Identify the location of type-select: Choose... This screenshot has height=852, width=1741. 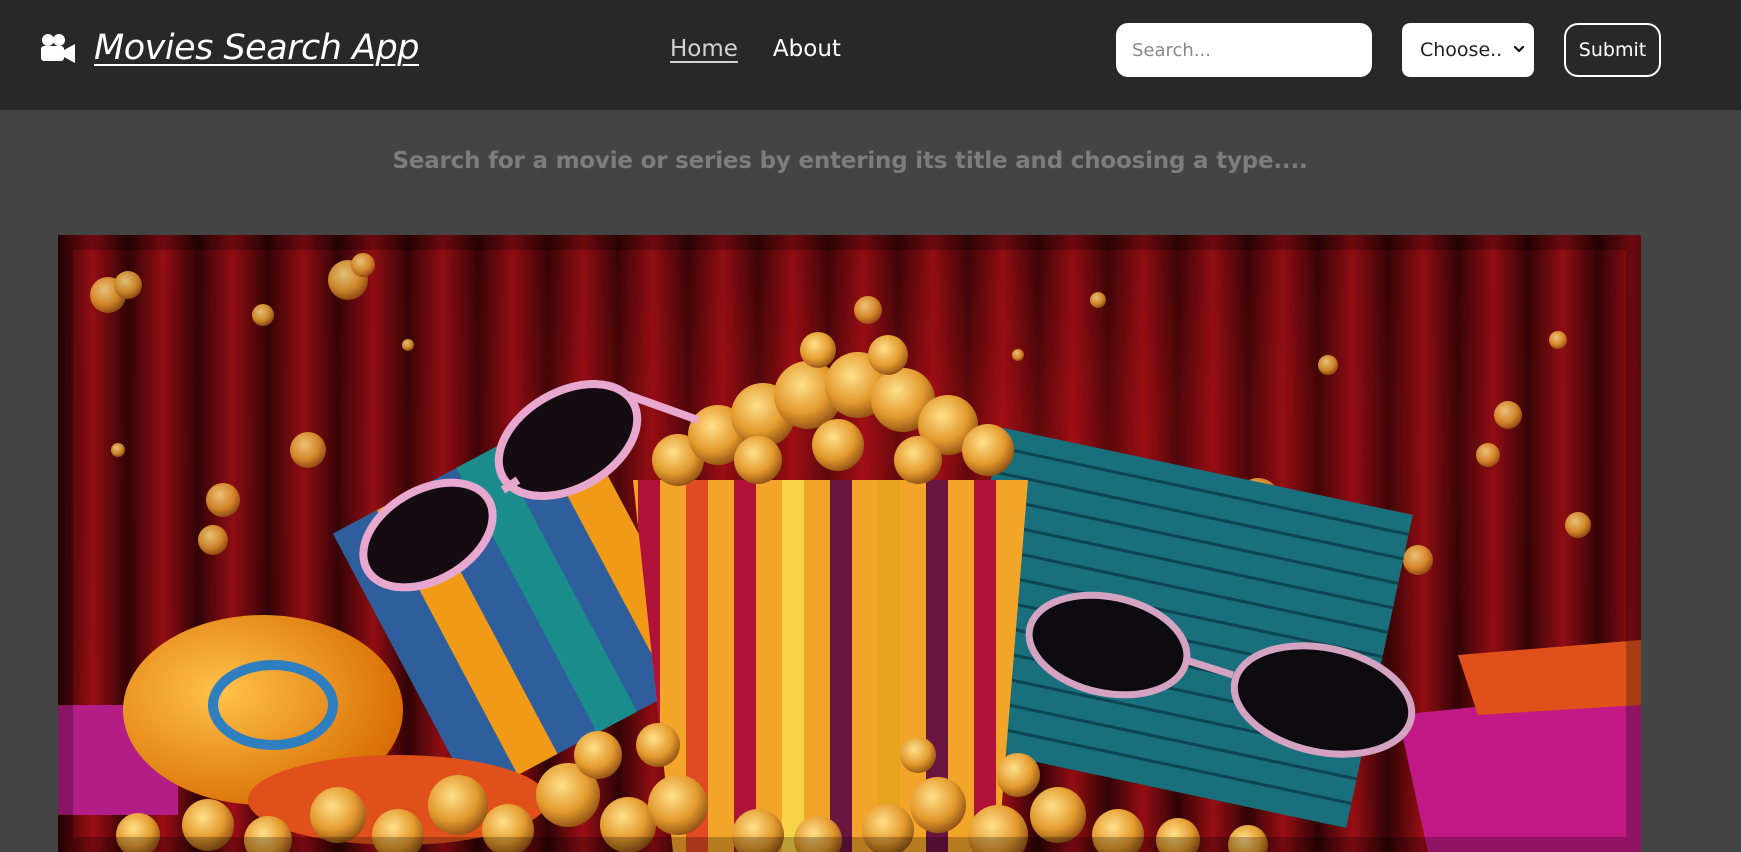
(1468, 50).